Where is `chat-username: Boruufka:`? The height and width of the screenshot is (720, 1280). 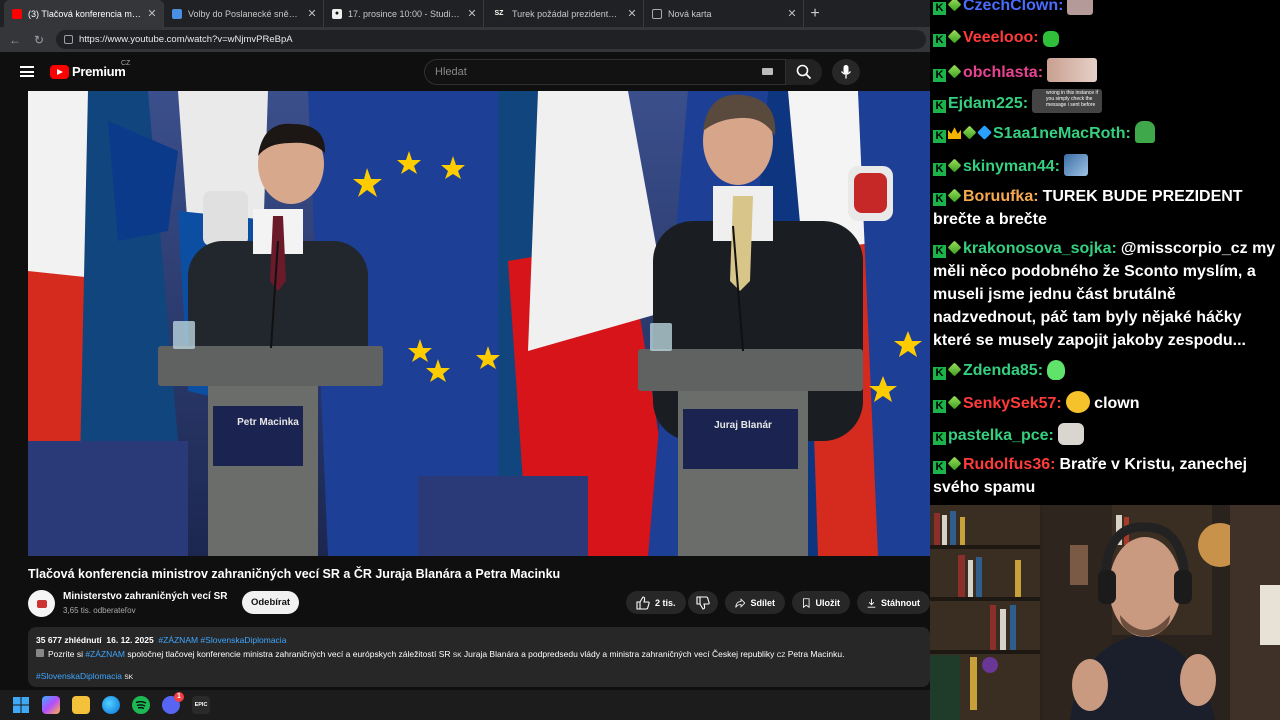
chat-username: Boruufka: is located at coordinates (1001, 196).